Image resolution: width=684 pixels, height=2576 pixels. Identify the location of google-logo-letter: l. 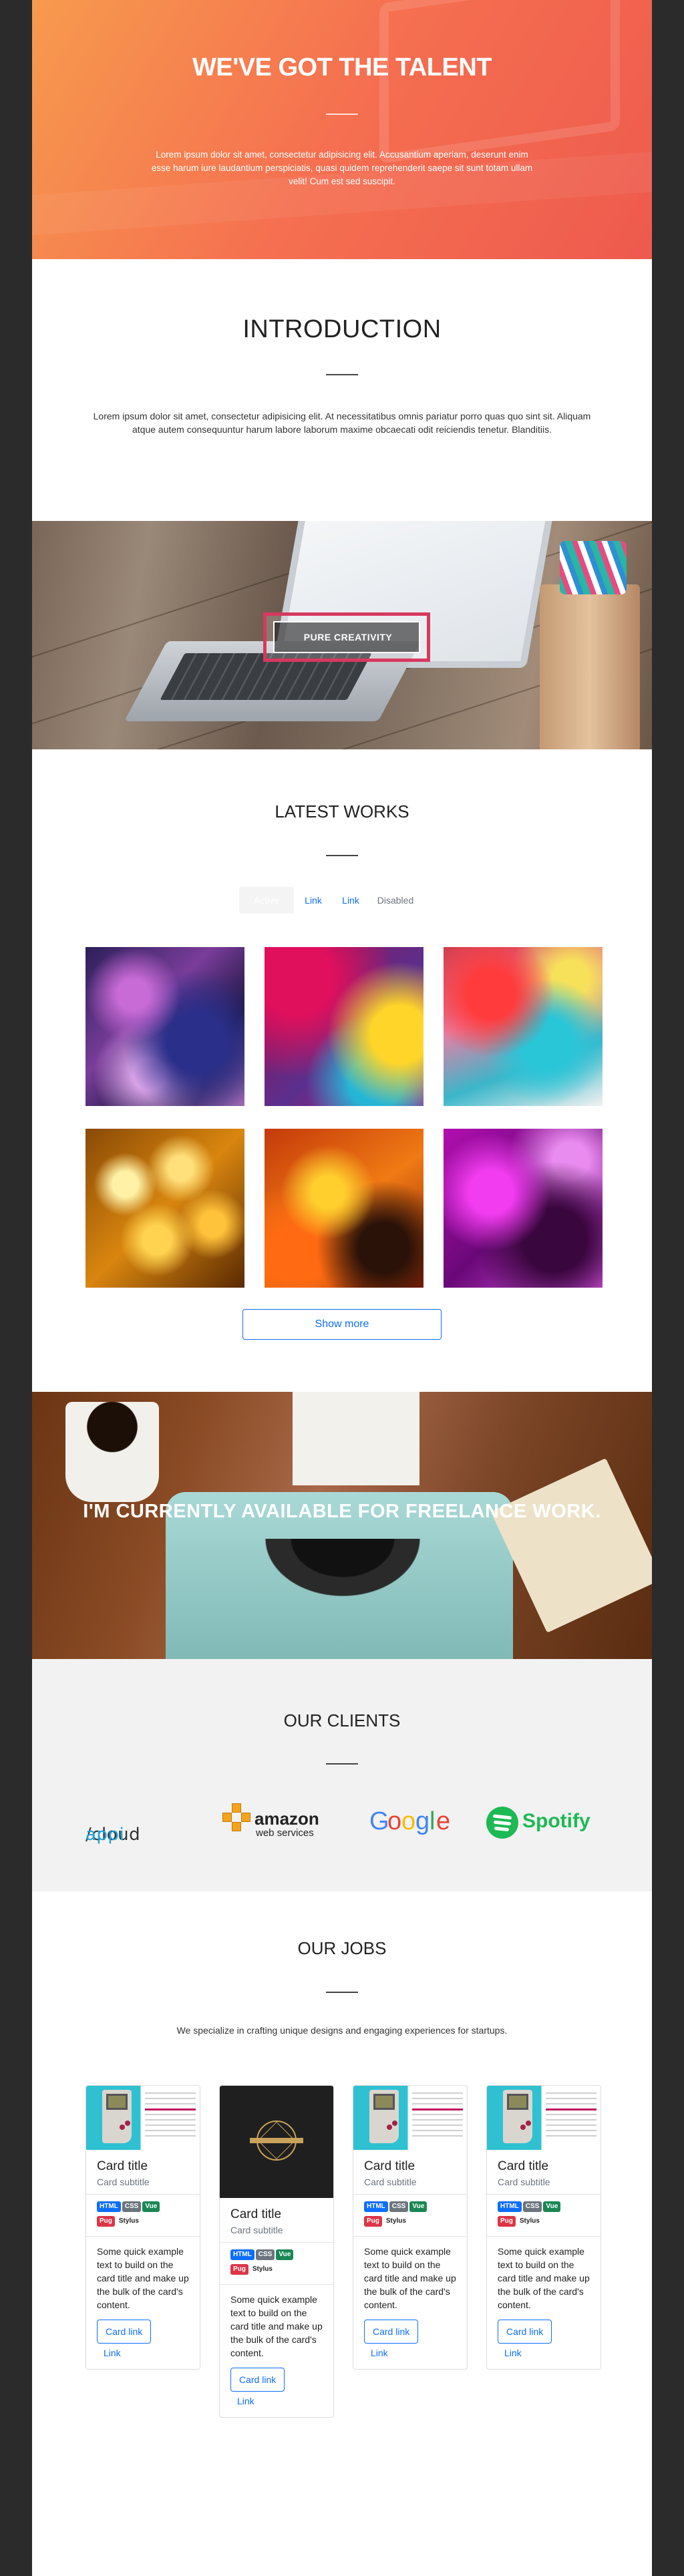
(433, 1821).